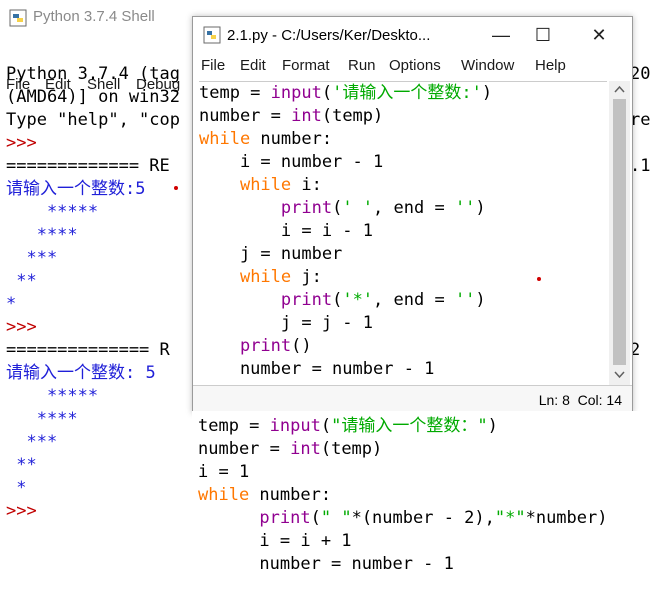 The image size is (652, 595). What do you see at coordinates (291, 162) in the screenshot?
I see `code-line: i = number - 1` at bounding box center [291, 162].